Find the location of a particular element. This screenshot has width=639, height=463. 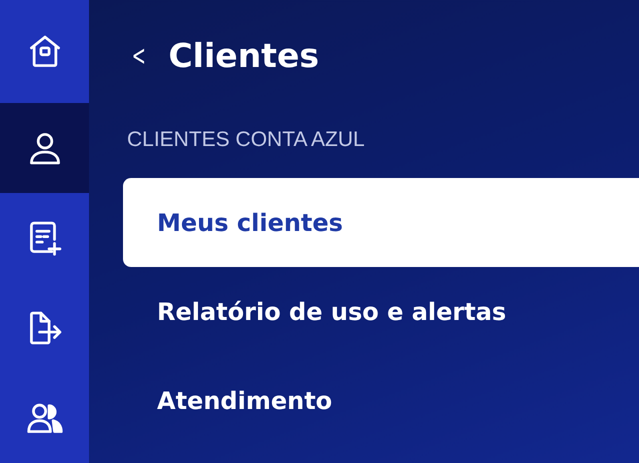

section-label: CLIENTES CONTA AZUL is located at coordinates (246, 140).